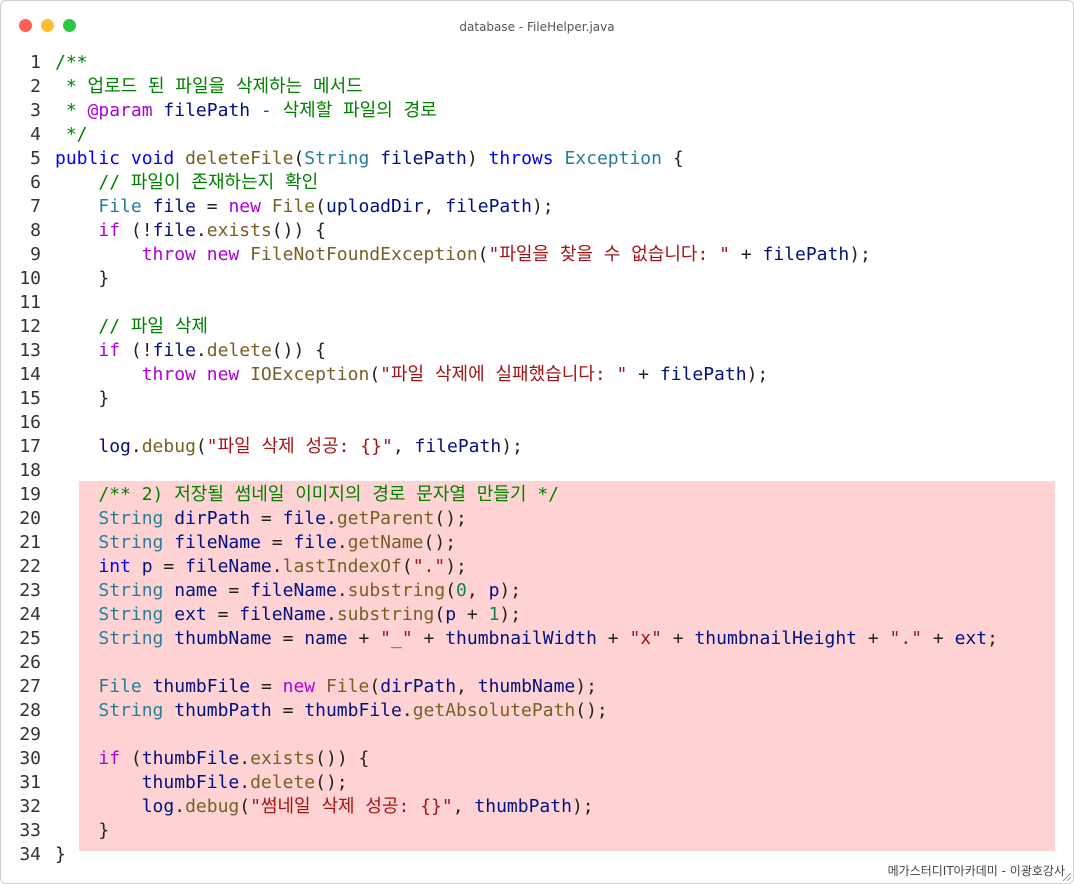 The height and width of the screenshot is (884, 1074). What do you see at coordinates (30, 806) in the screenshot?
I see `line-number: 32` at bounding box center [30, 806].